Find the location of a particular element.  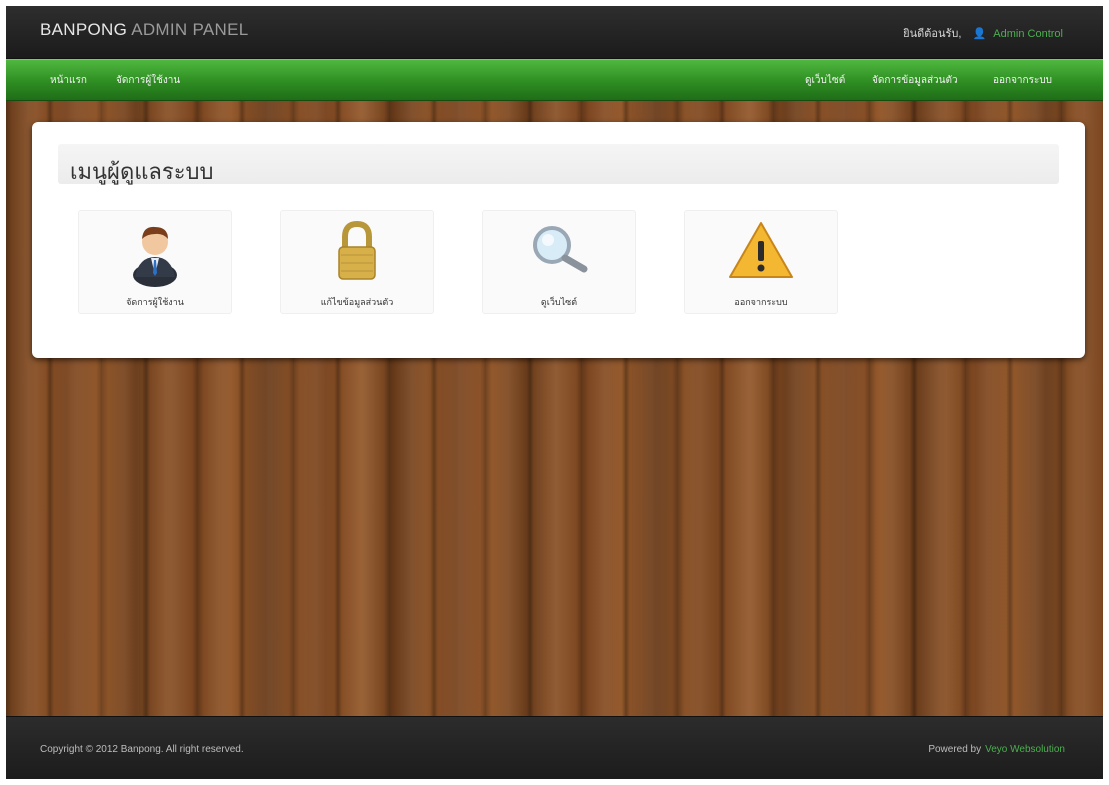

brand-logo: BANPONG ADMIN PANEL is located at coordinates (144, 30).